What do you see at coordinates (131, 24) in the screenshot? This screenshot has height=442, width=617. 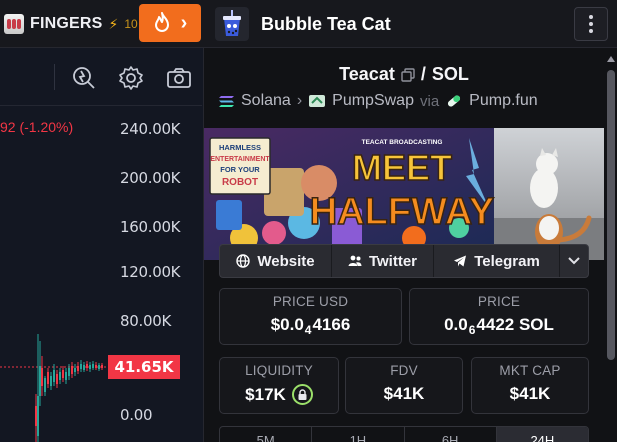 I see `ticker-value: 10` at bounding box center [131, 24].